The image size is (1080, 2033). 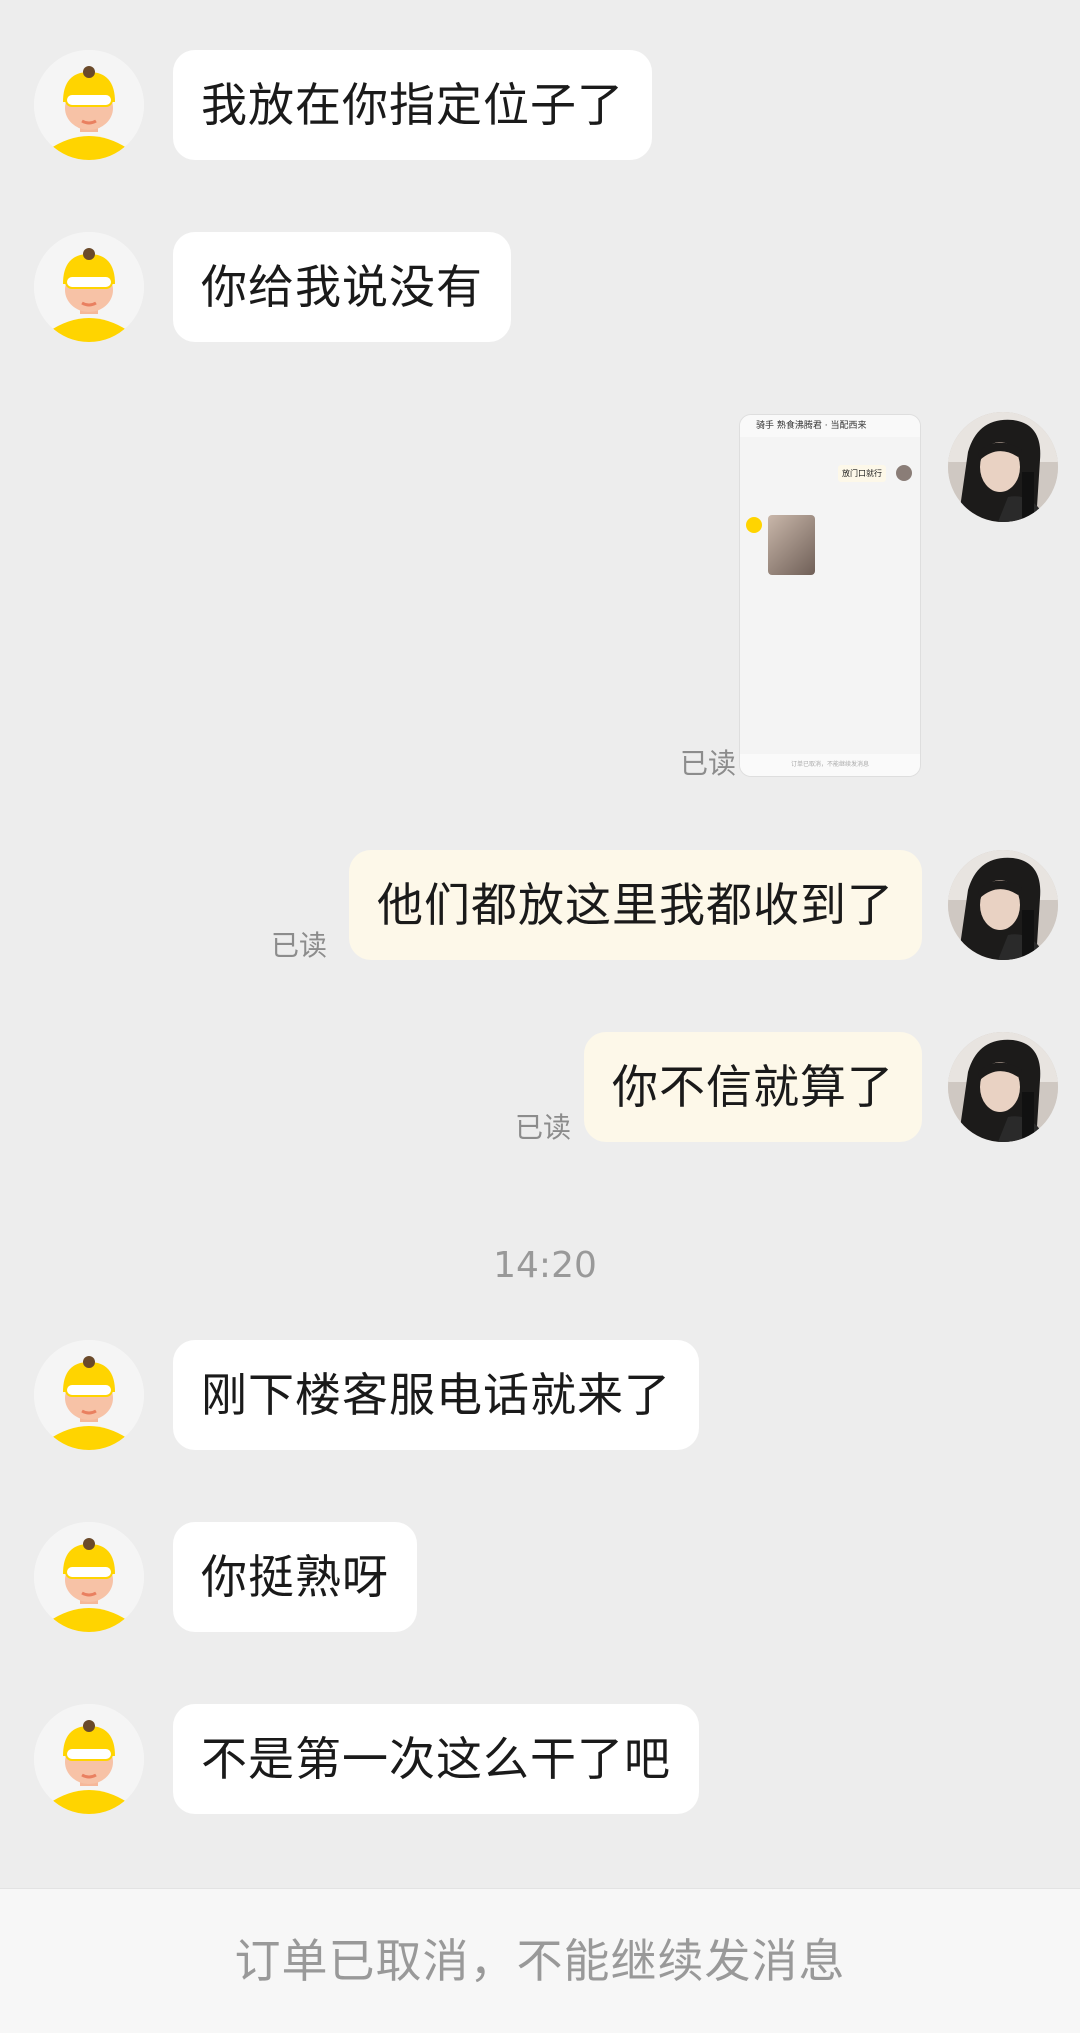 I want to click on message-row: 你挺熟呀, so click(x=540, y=1577).